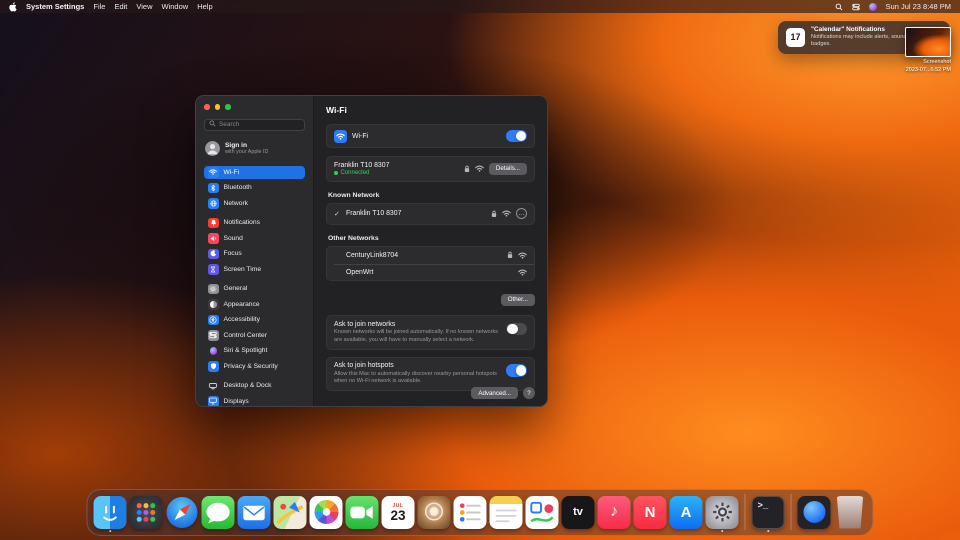 This screenshot has width=960, height=540. Describe the element at coordinates (213, 222) in the screenshot. I see `bell-icon` at that location.